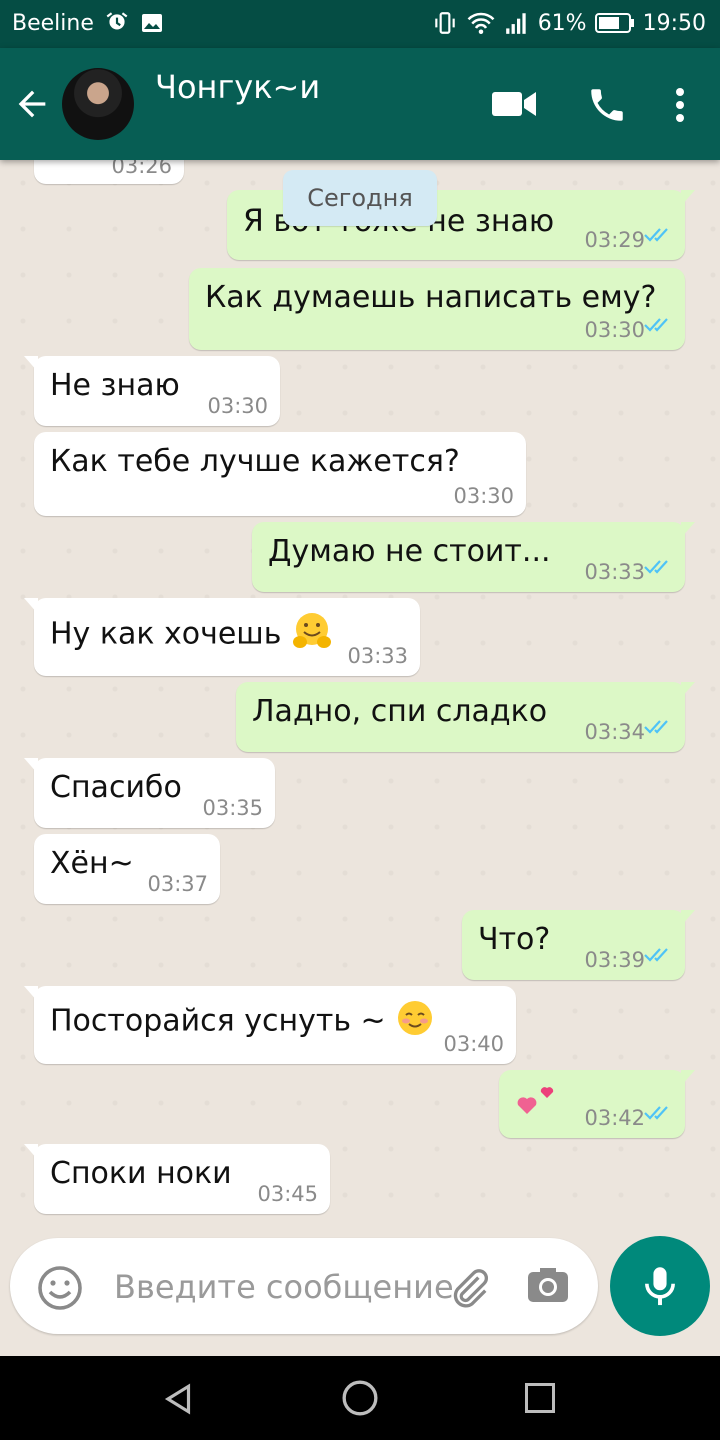  What do you see at coordinates (415, 1022) in the screenshot?
I see `smiling-face-icon` at bounding box center [415, 1022].